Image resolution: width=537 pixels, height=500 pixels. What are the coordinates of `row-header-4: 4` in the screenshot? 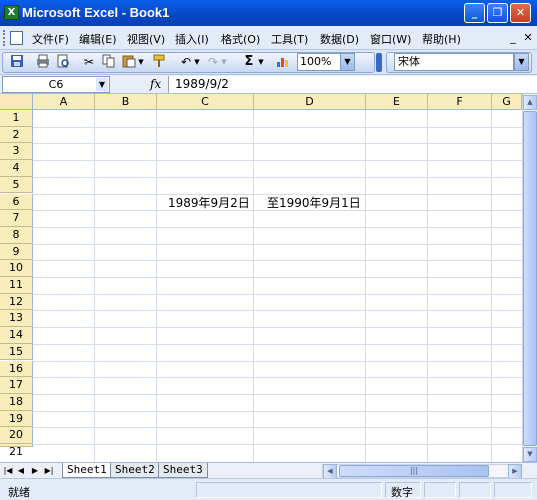 It's located at (16, 168).